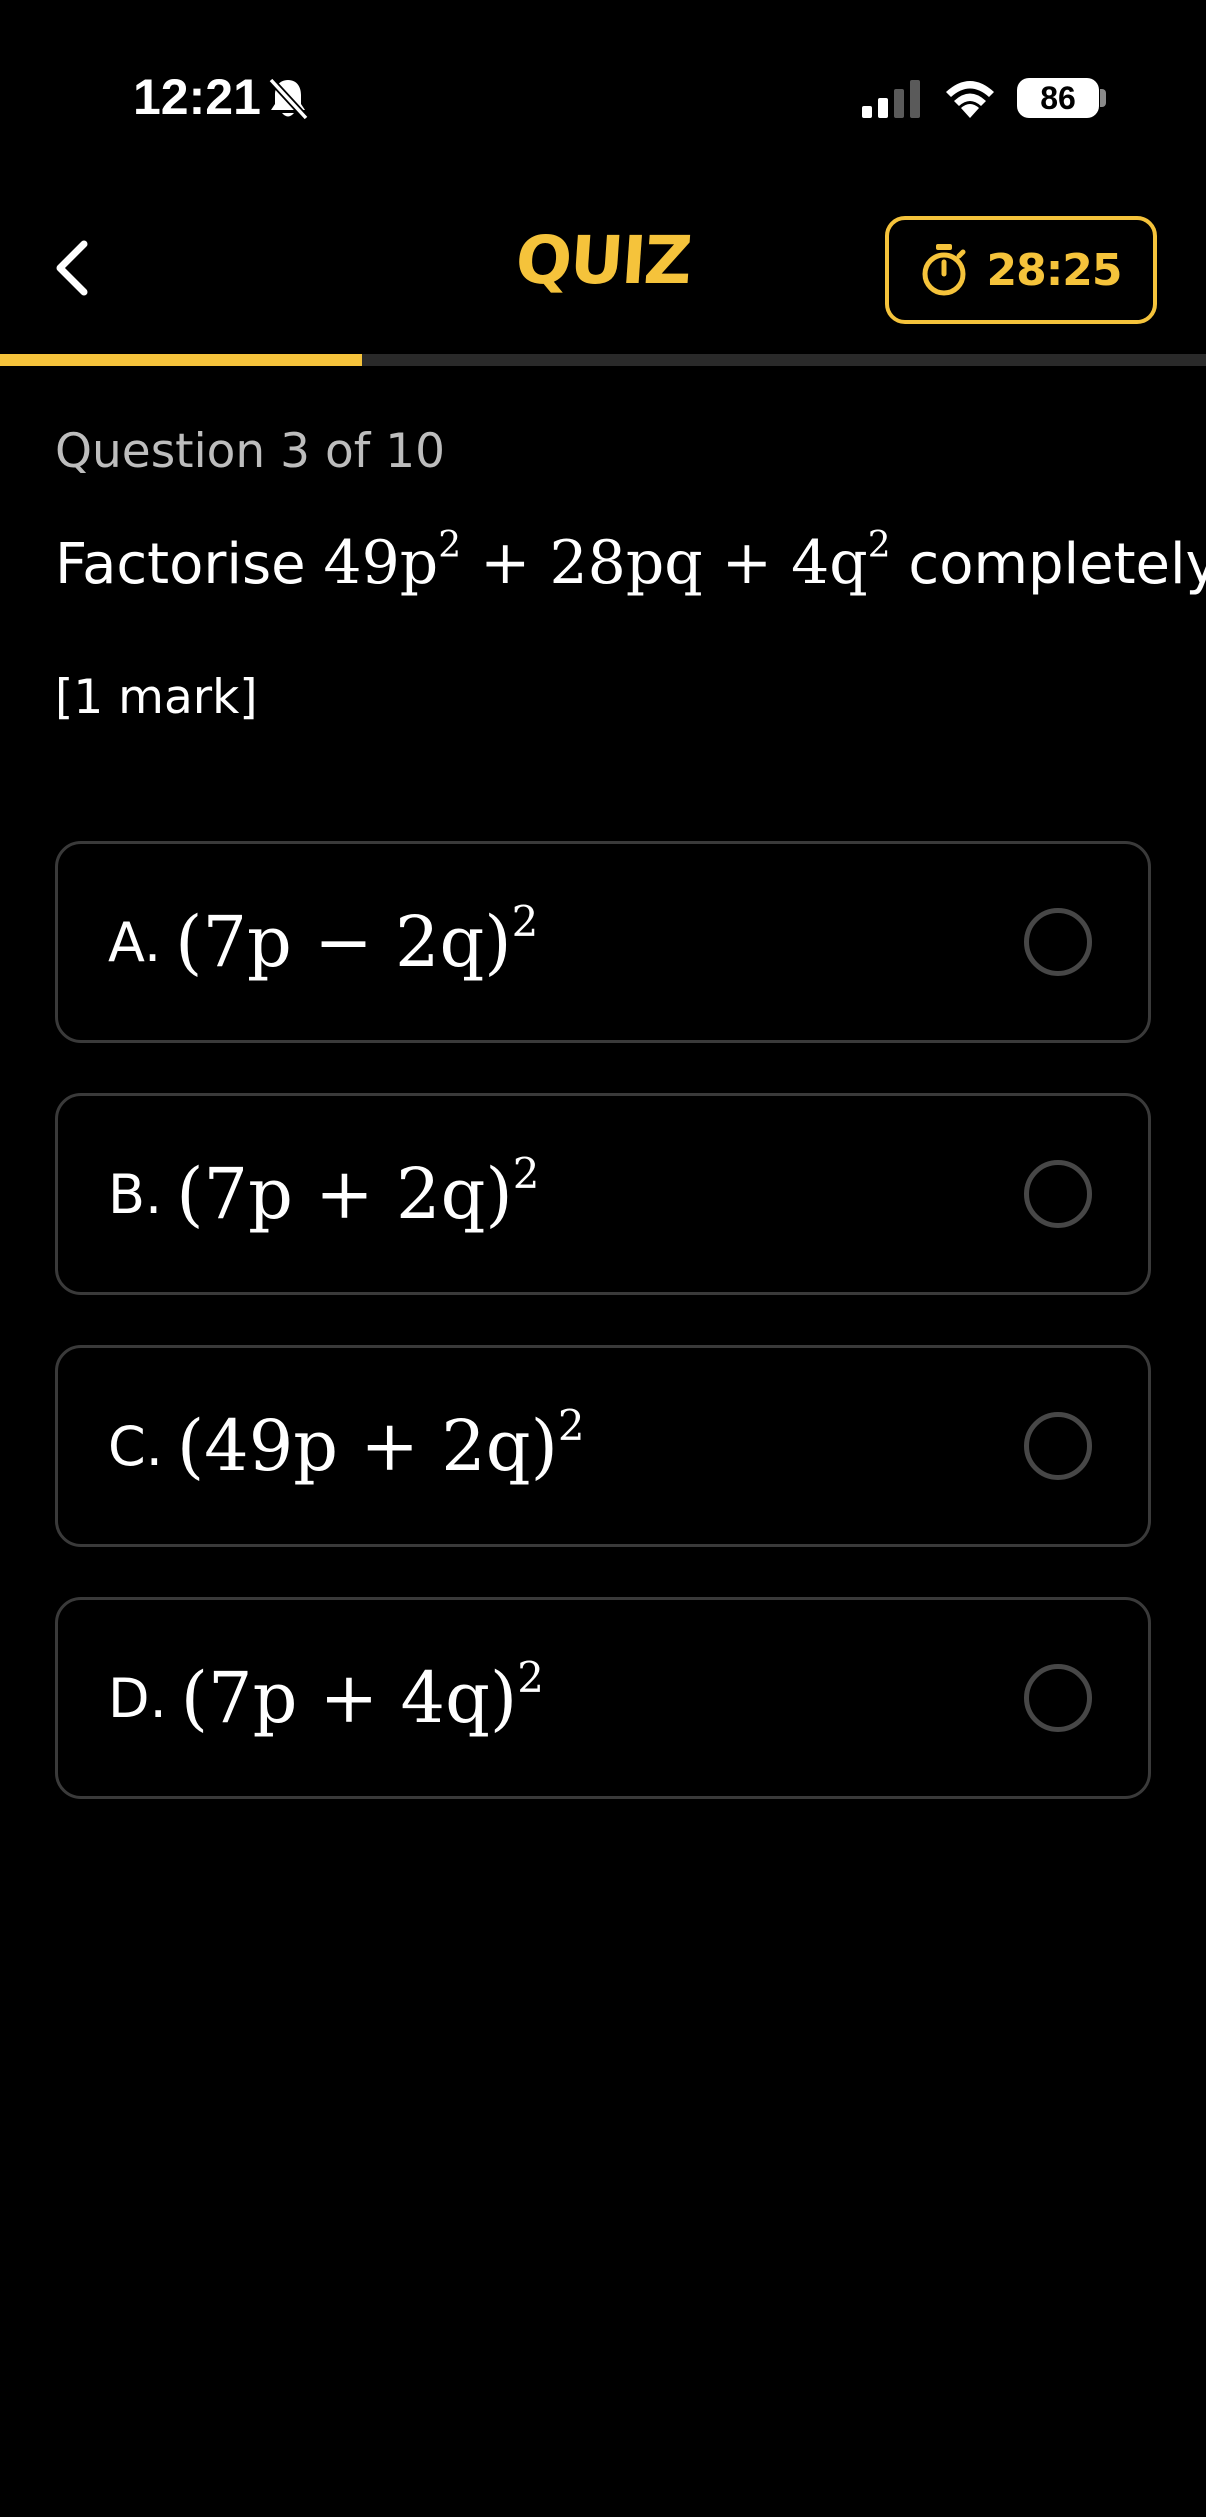 The height and width of the screenshot is (2517, 1206). What do you see at coordinates (970, 99) in the screenshot?
I see `wifi-icon` at bounding box center [970, 99].